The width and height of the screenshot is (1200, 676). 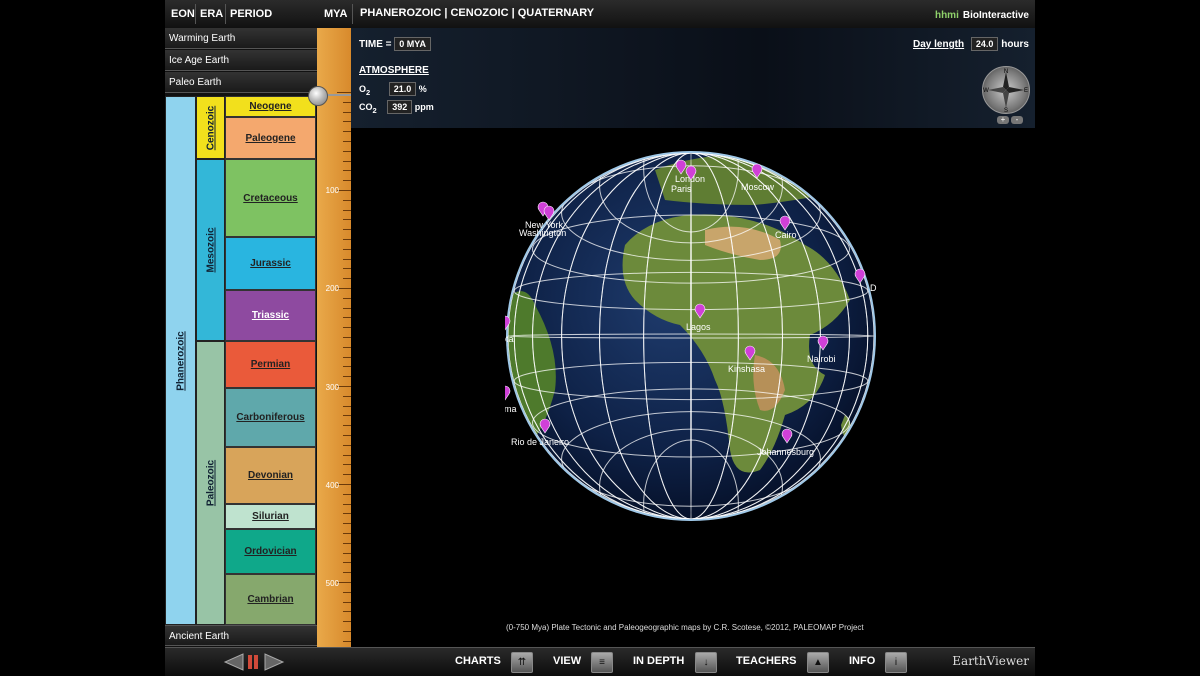 What do you see at coordinates (818, 662) in the screenshot?
I see `graduation-cap-icon: ▲` at bounding box center [818, 662].